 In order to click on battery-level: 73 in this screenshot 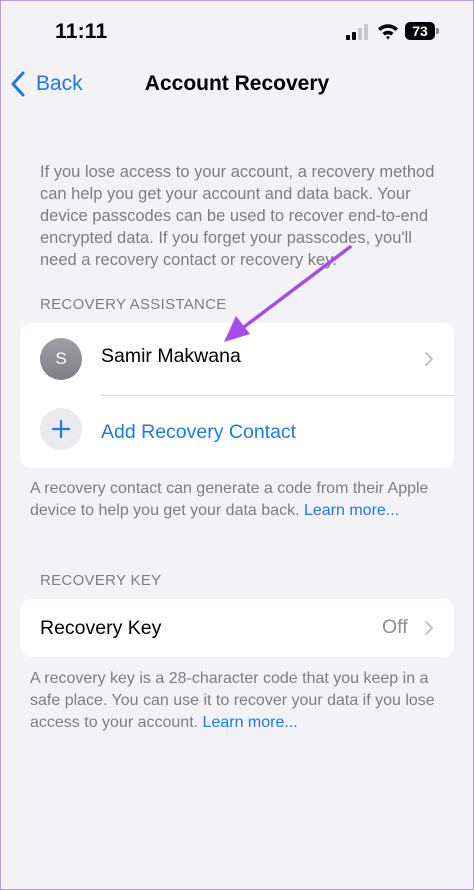, I will do `click(420, 31)`.